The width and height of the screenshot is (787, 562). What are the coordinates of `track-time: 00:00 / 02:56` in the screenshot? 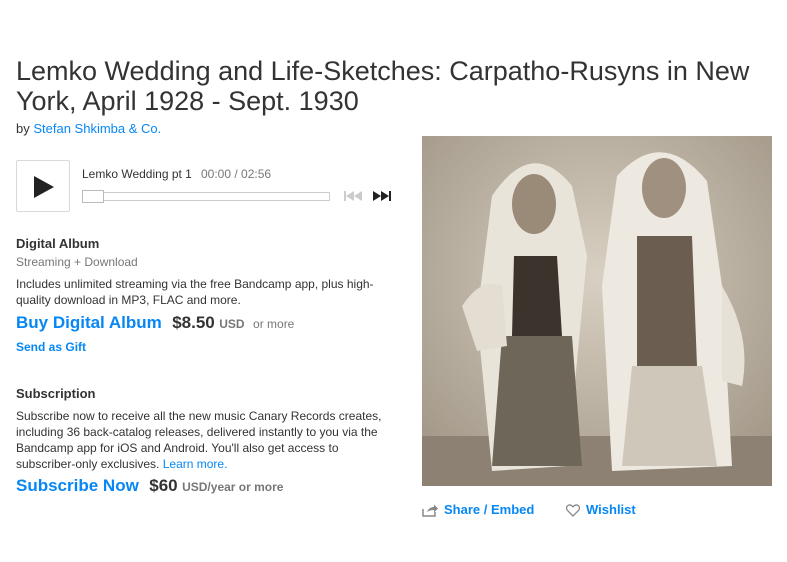 It's located at (236, 174).